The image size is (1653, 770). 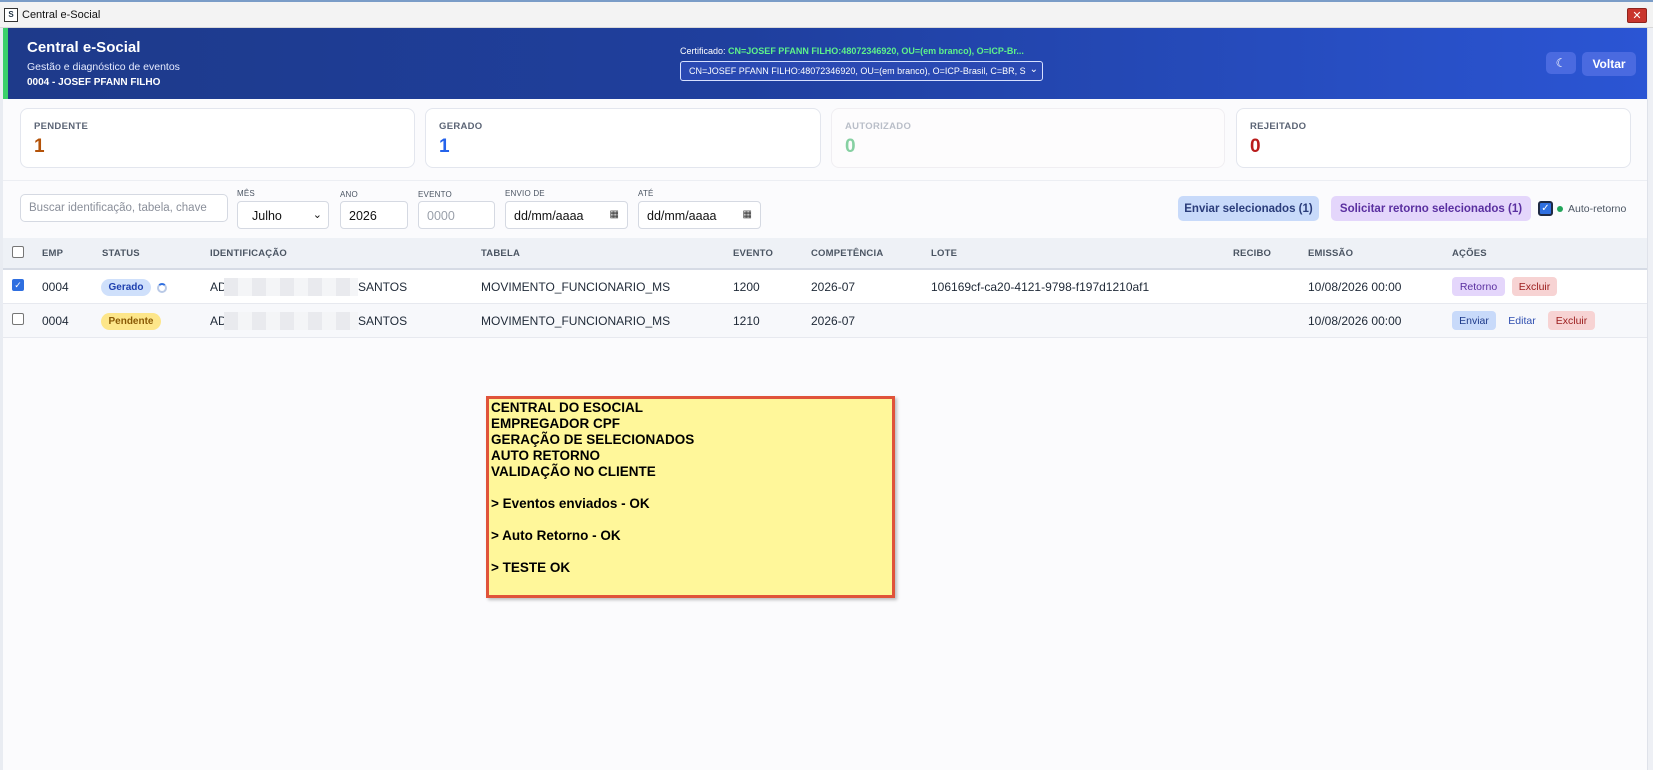 I want to click on year-label: ANO, so click(x=349, y=194).